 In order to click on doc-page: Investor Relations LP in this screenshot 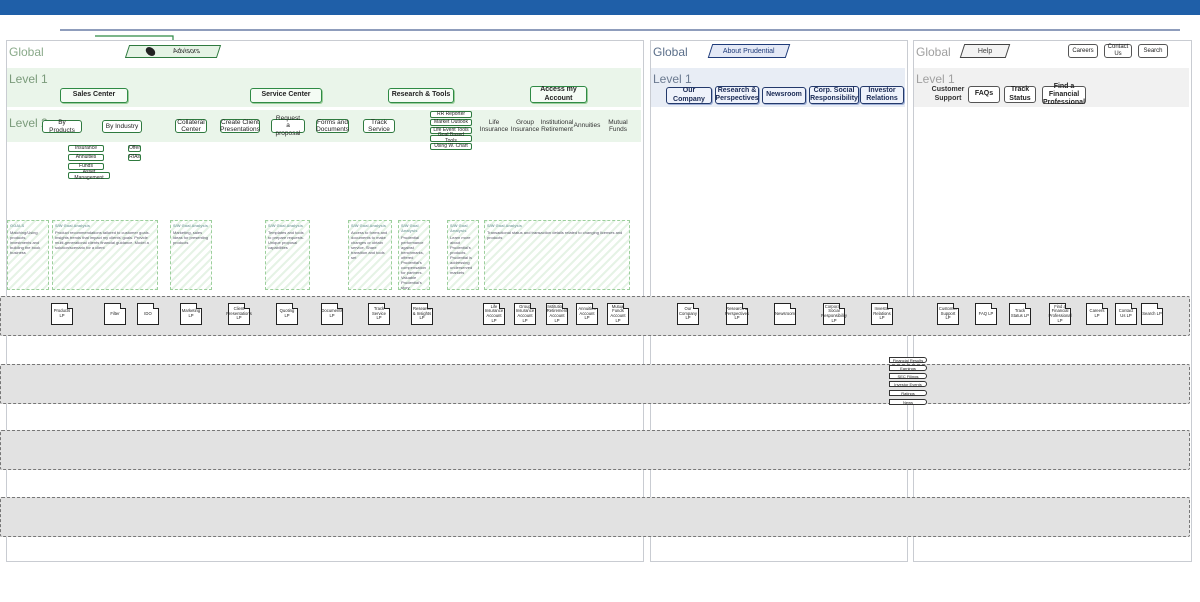, I will do `click(882, 314)`.